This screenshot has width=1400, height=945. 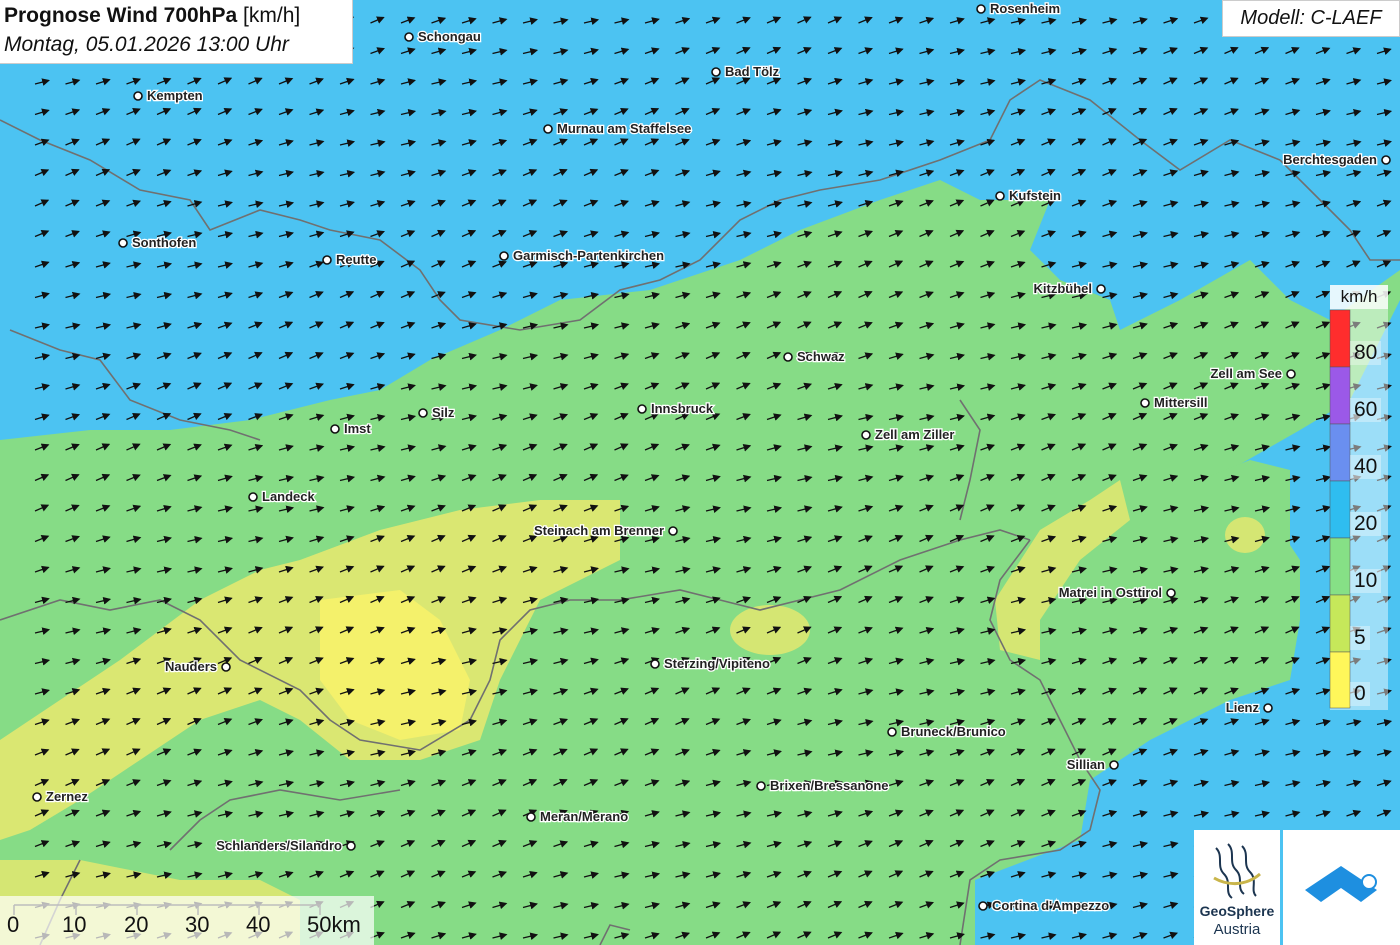 I want to click on scale-label-50km: 50km, so click(x=334, y=924).